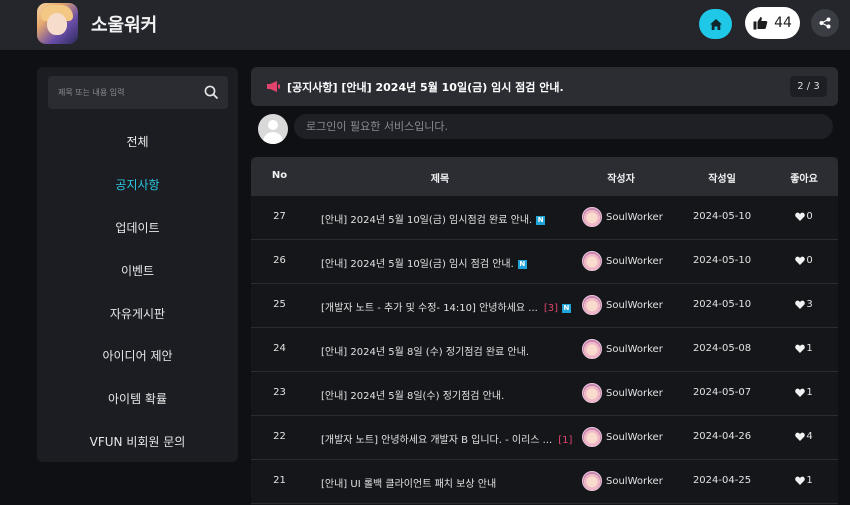 This screenshot has height=505, width=850. I want to click on table-header: No 제목 작성자 작성일 좋아요, so click(544, 176).